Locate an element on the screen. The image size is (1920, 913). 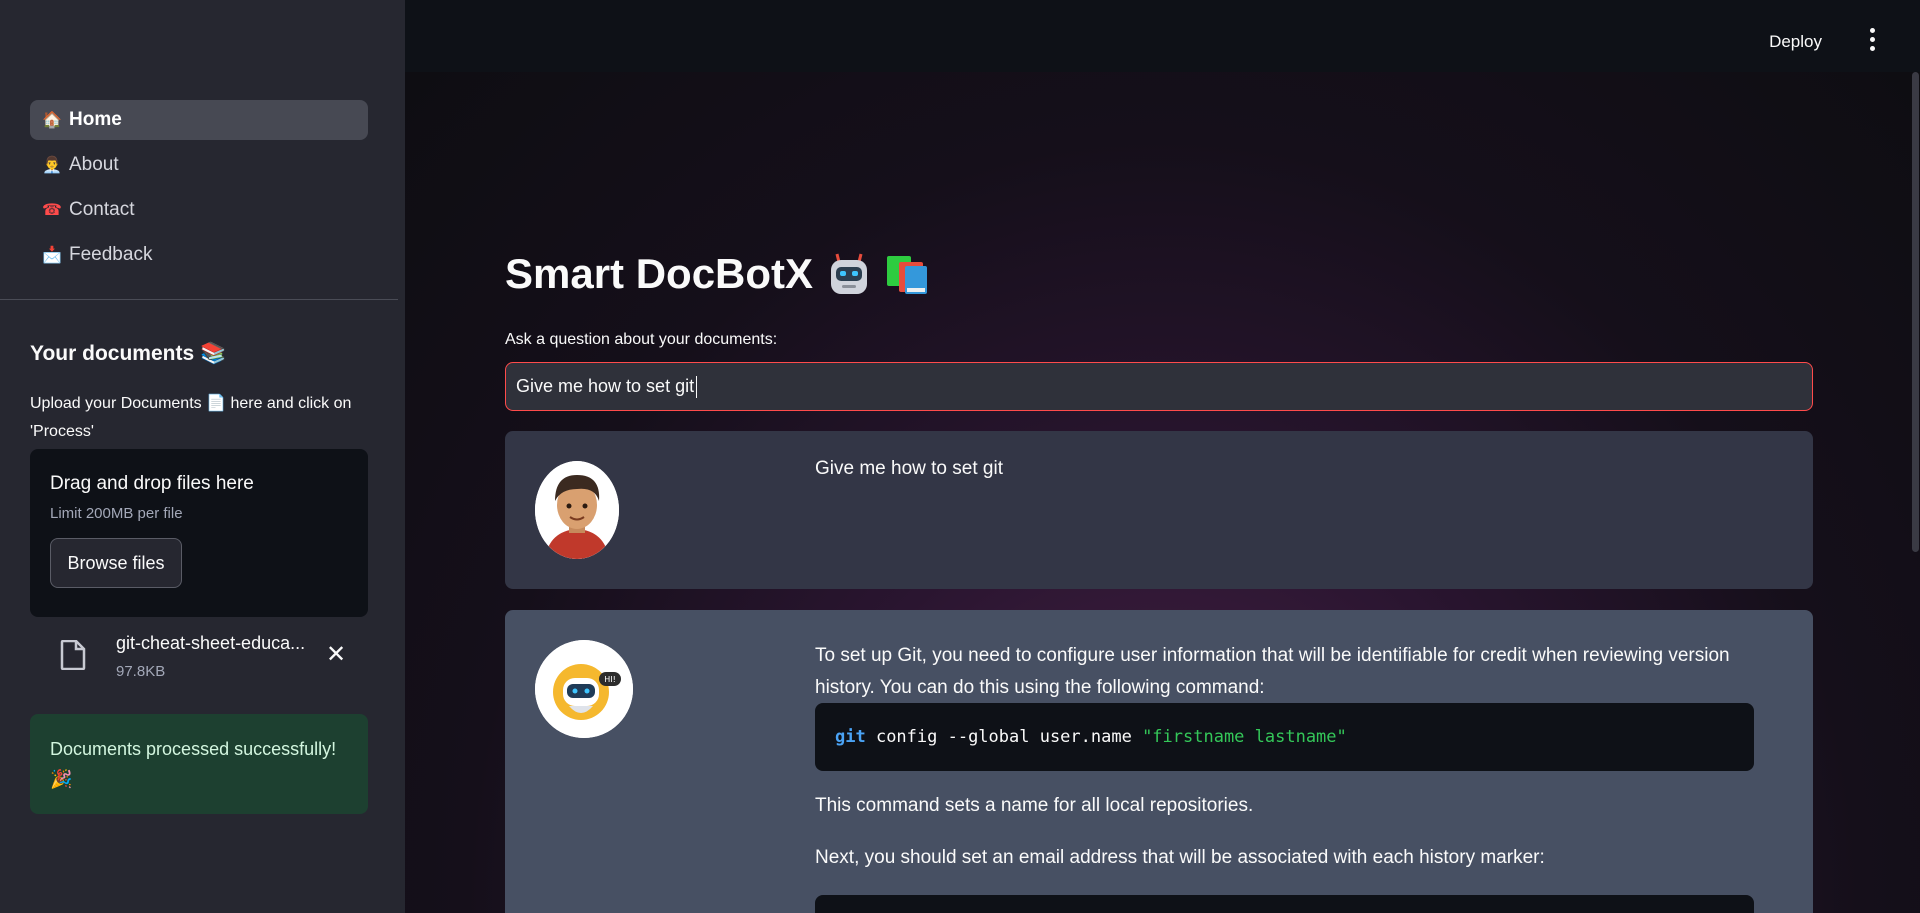
svg-text: HI! is located at coordinates (610, 679).